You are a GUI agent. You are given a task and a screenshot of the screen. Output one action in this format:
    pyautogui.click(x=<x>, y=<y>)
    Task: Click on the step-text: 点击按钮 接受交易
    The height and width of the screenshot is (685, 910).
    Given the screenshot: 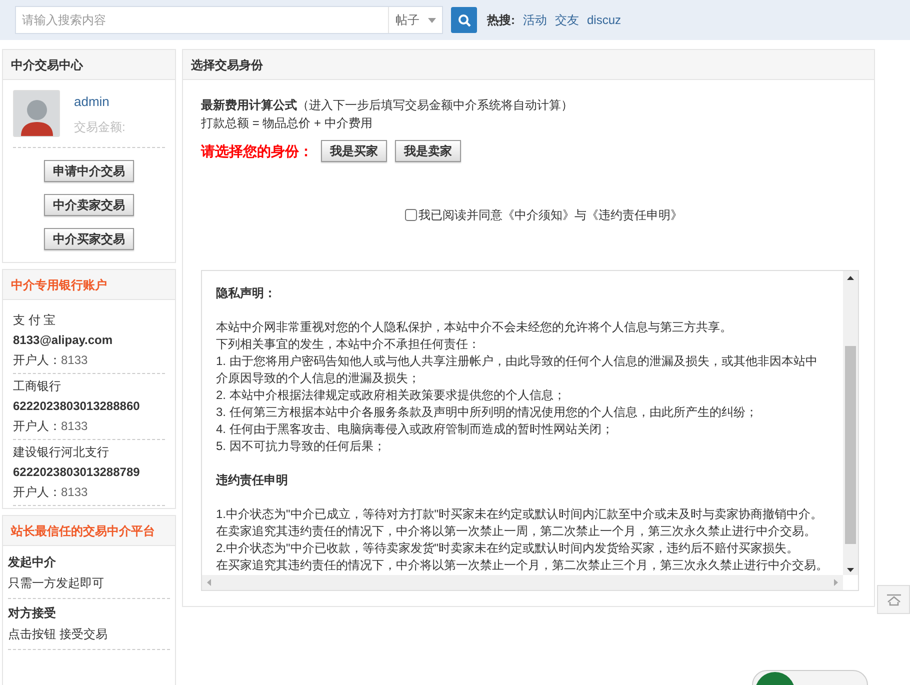 What is the action you would take?
    pyautogui.click(x=58, y=634)
    